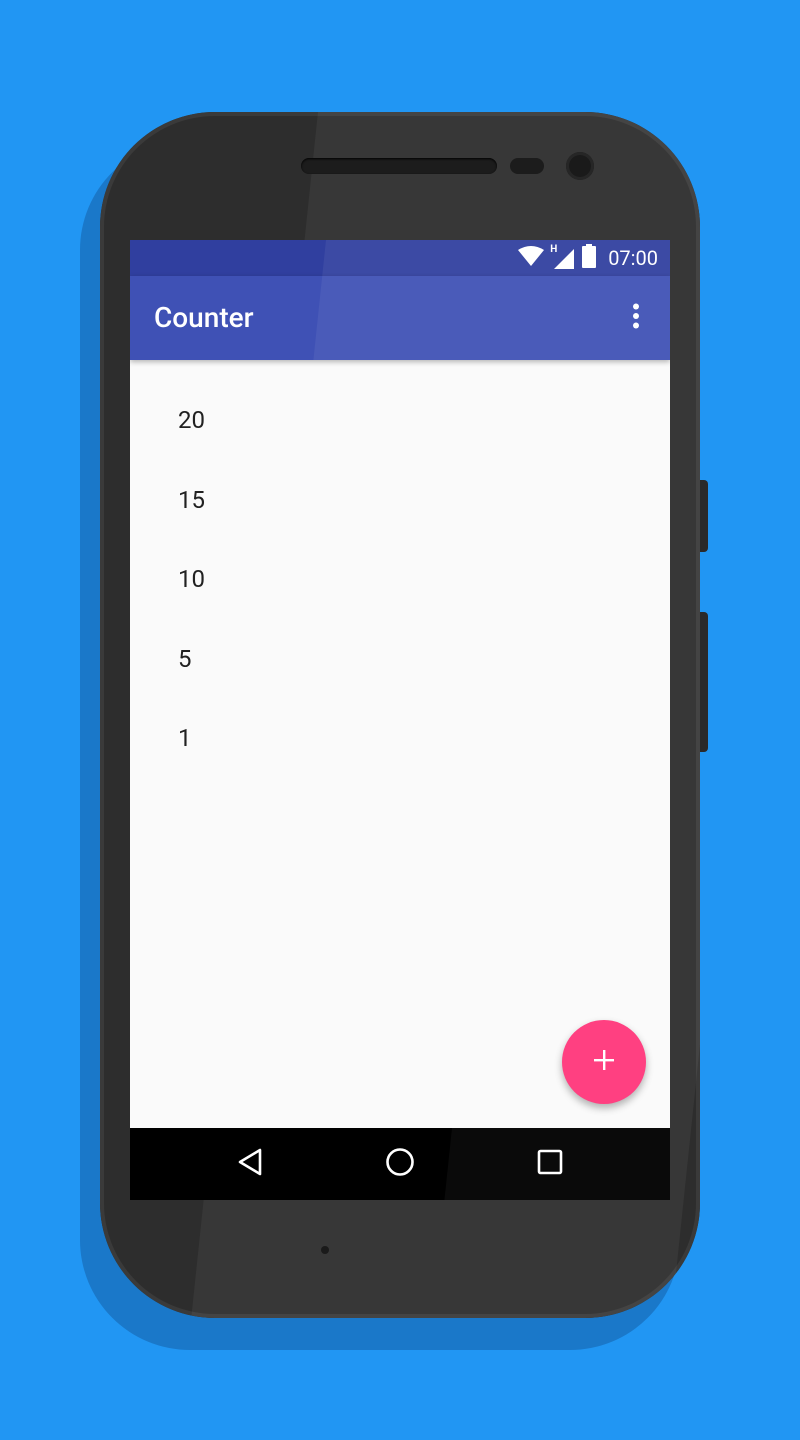  What do you see at coordinates (400, 421) in the screenshot?
I see `list-item: 20` at bounding box center [400, 421].